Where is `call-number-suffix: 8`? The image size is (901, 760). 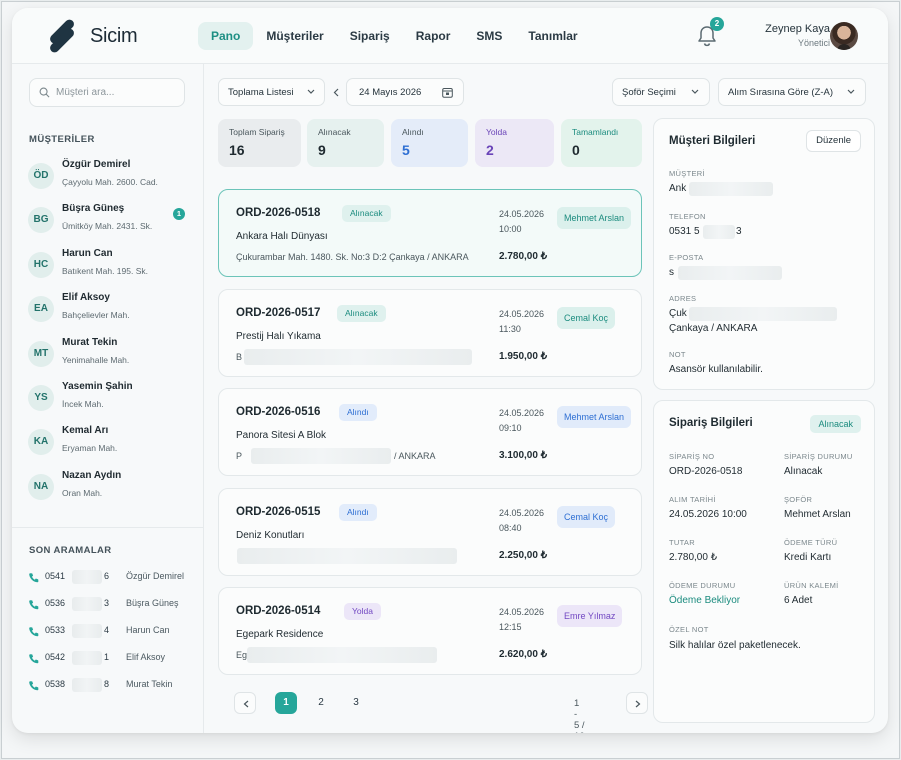 call-number-suffix: 8 is located at coordinates (107, 684).